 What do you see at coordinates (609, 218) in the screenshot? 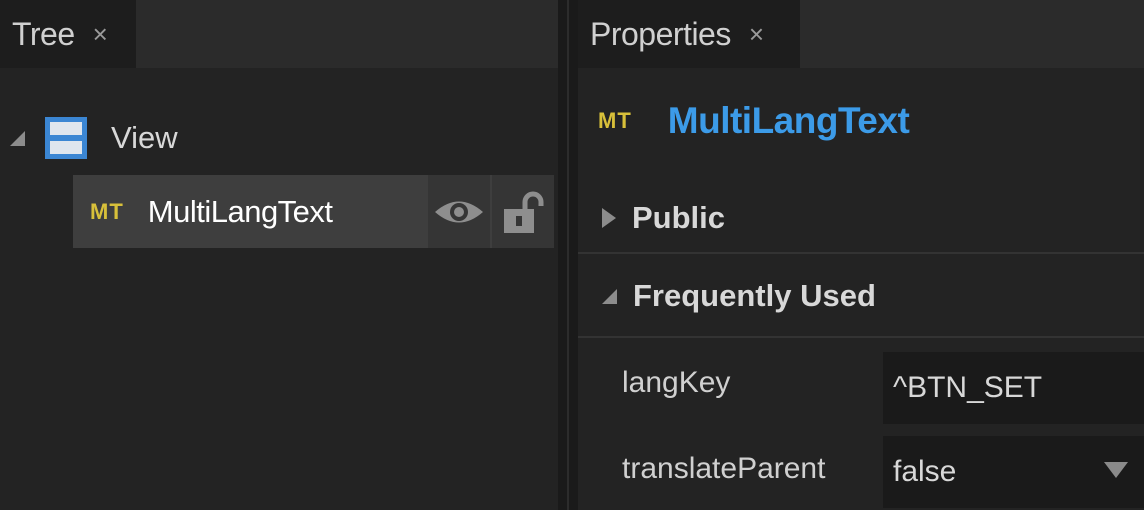
I see `collapsed-arrow-icon` at bounding box center [609, 218].